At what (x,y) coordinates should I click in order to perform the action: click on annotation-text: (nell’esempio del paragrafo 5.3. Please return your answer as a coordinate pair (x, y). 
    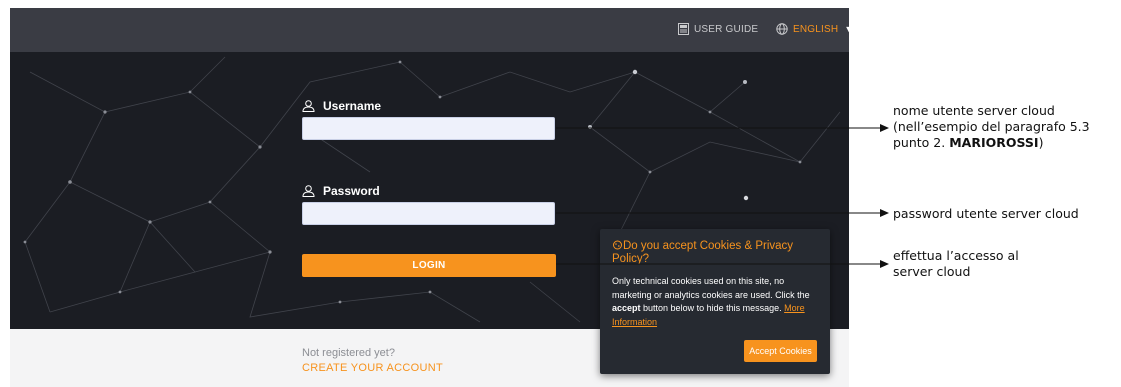
    Looking at the image, I should click on (991, 126).